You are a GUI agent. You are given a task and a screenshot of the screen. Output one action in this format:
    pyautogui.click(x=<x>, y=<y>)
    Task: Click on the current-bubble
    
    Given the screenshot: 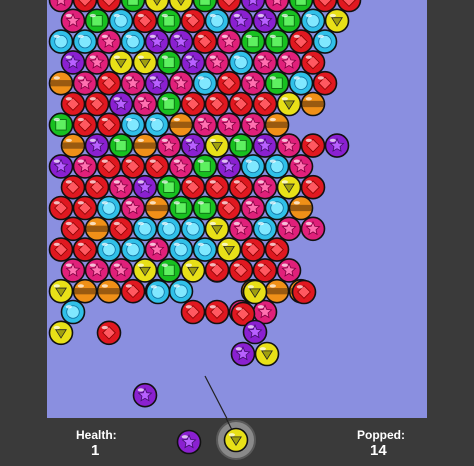 What is the action you would take?
    pyautogui.click(x=236, y=440)
    